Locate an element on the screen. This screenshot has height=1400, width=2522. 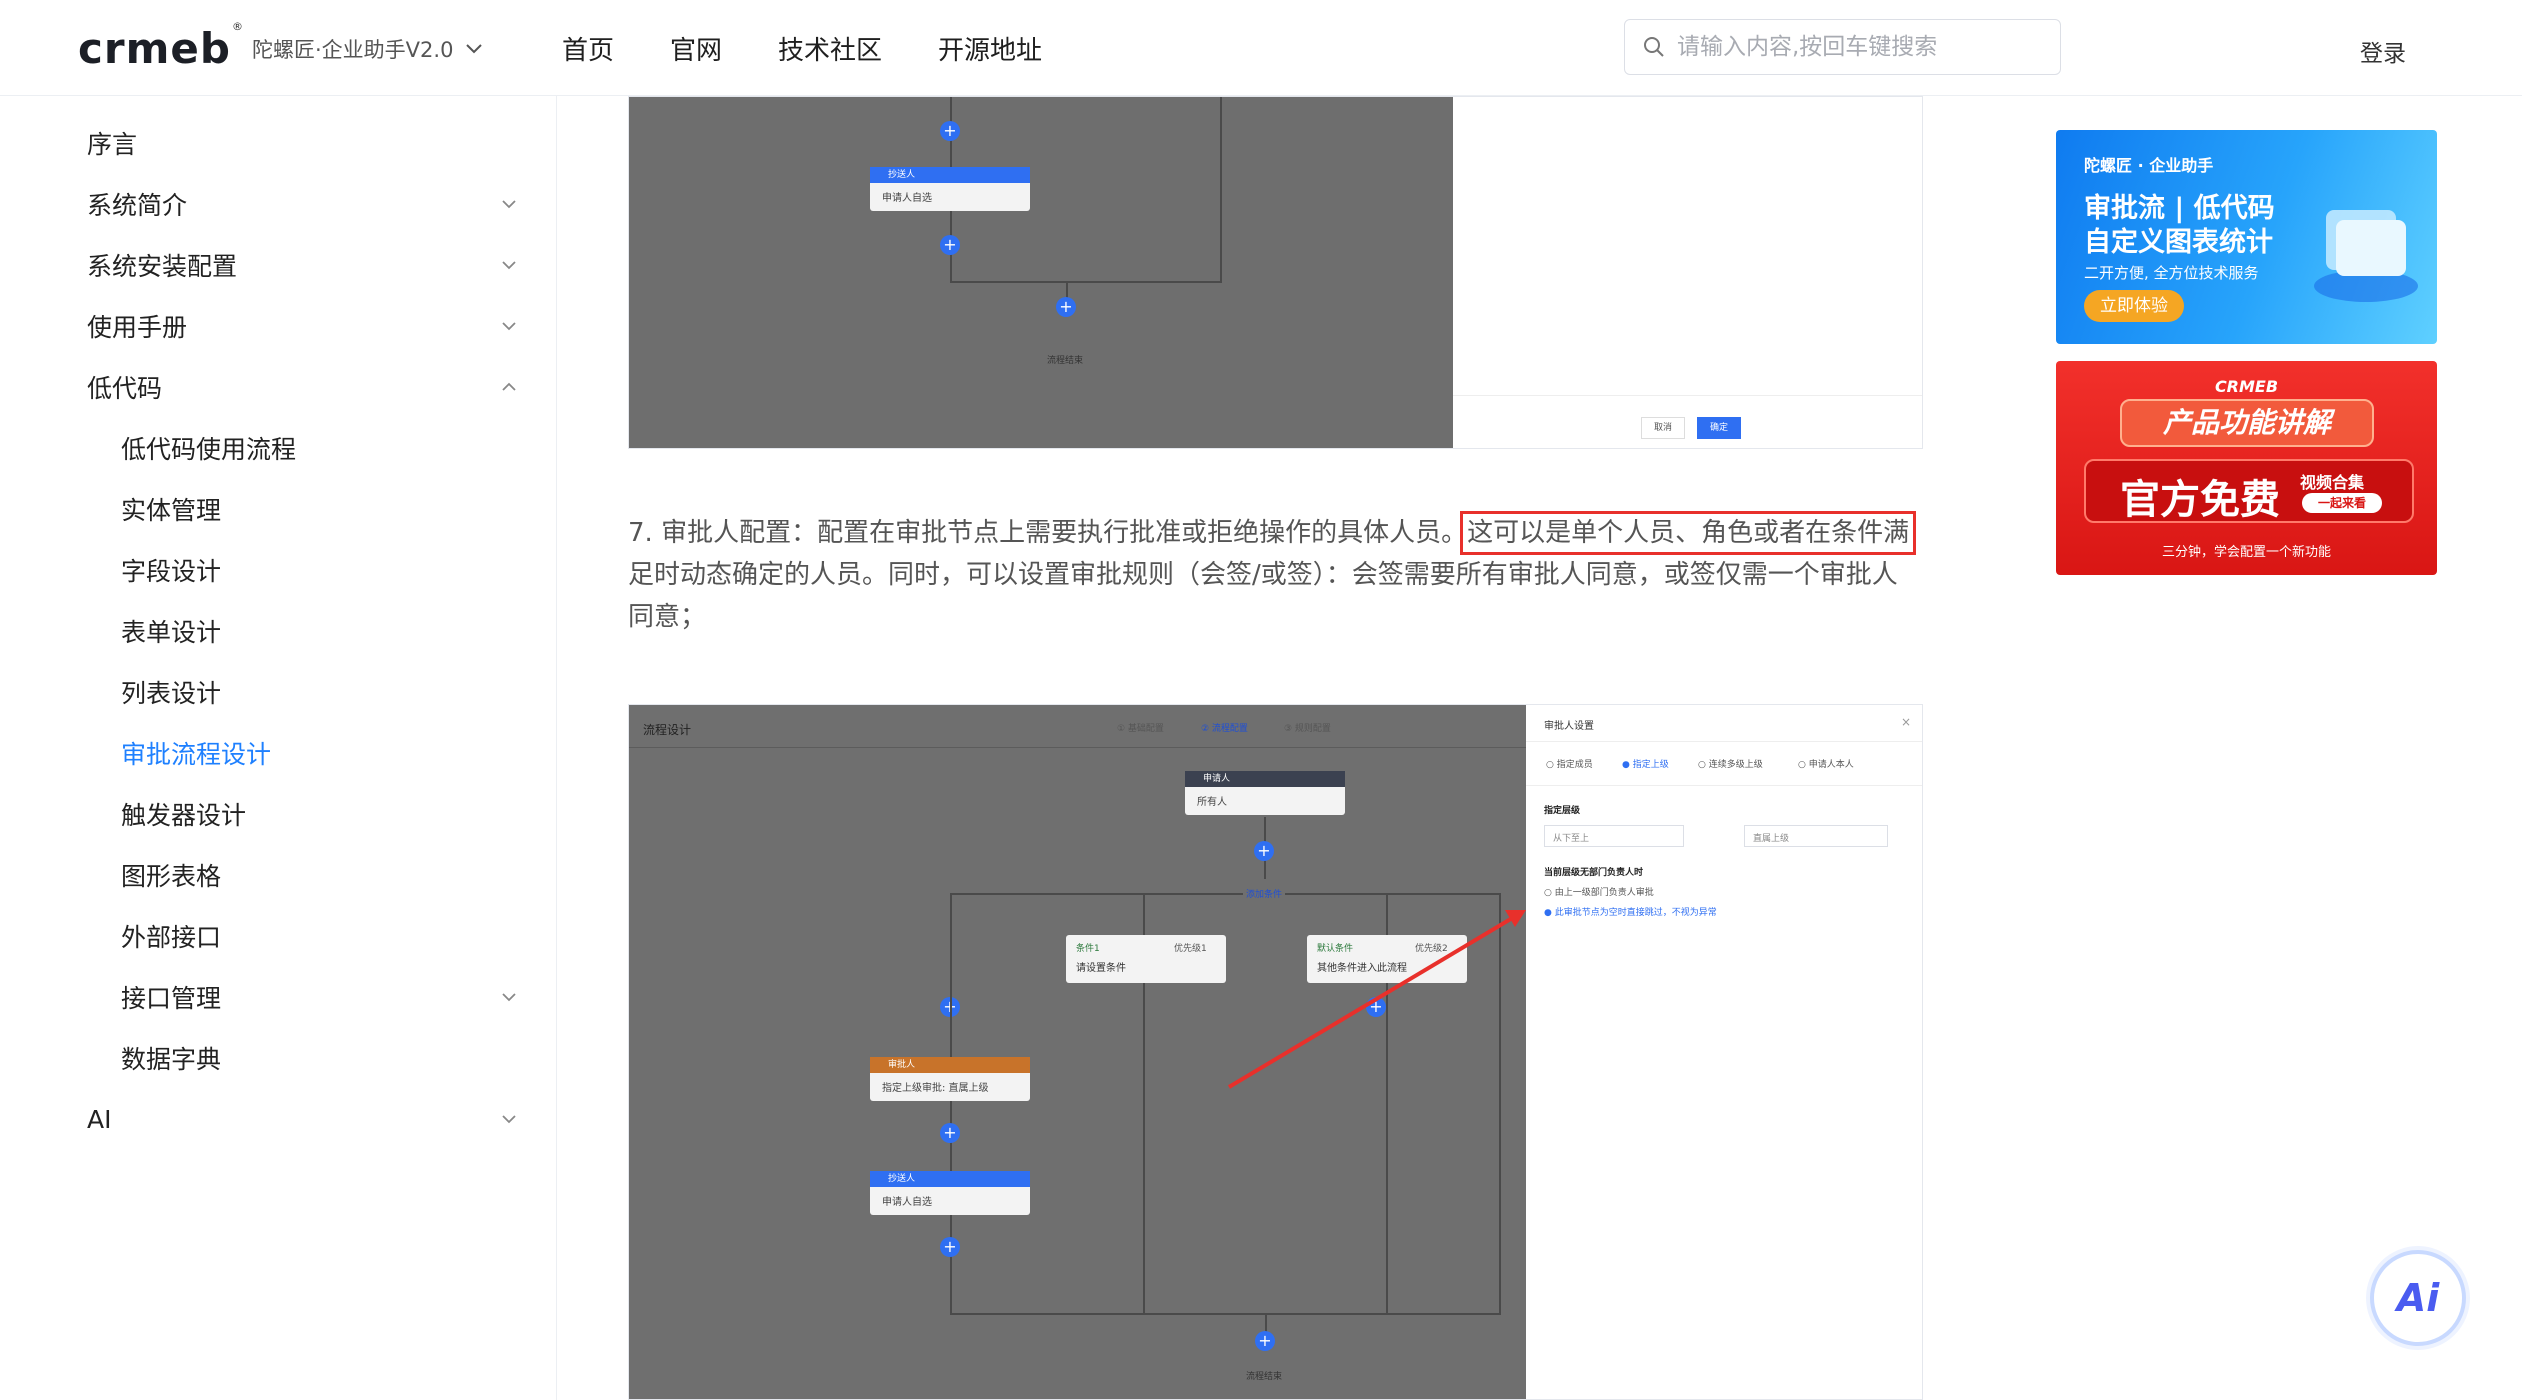
para-highlight: 这可以是单个人员、角色或者在条件满 is located at coordinates (1688, 533).